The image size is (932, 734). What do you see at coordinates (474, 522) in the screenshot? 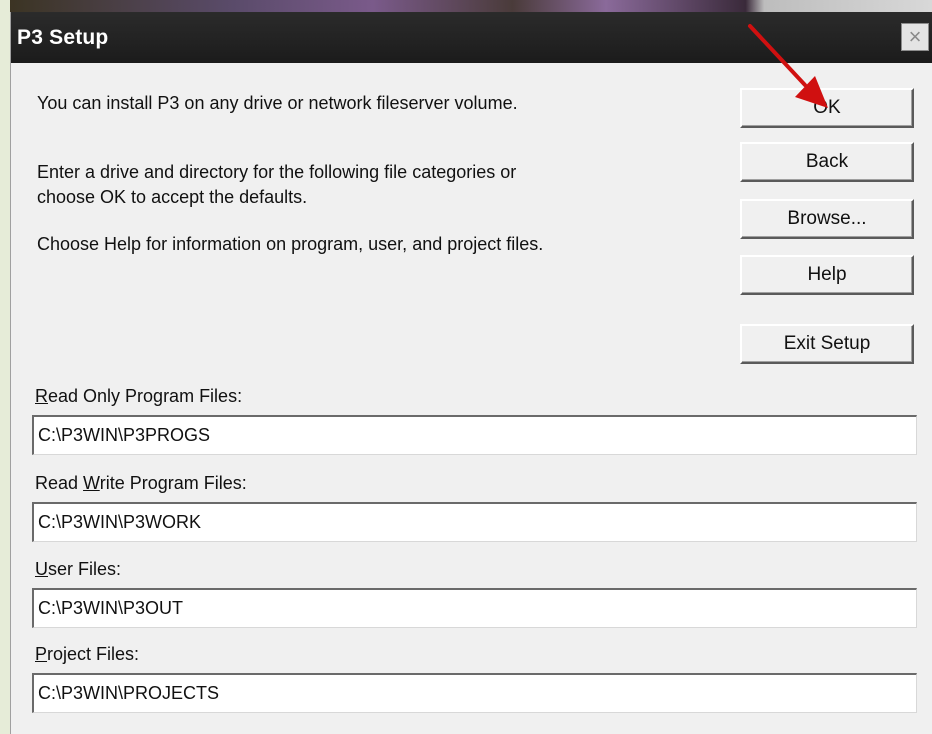
I see `read-write-program-files-input` at bounding box center [474, 522].